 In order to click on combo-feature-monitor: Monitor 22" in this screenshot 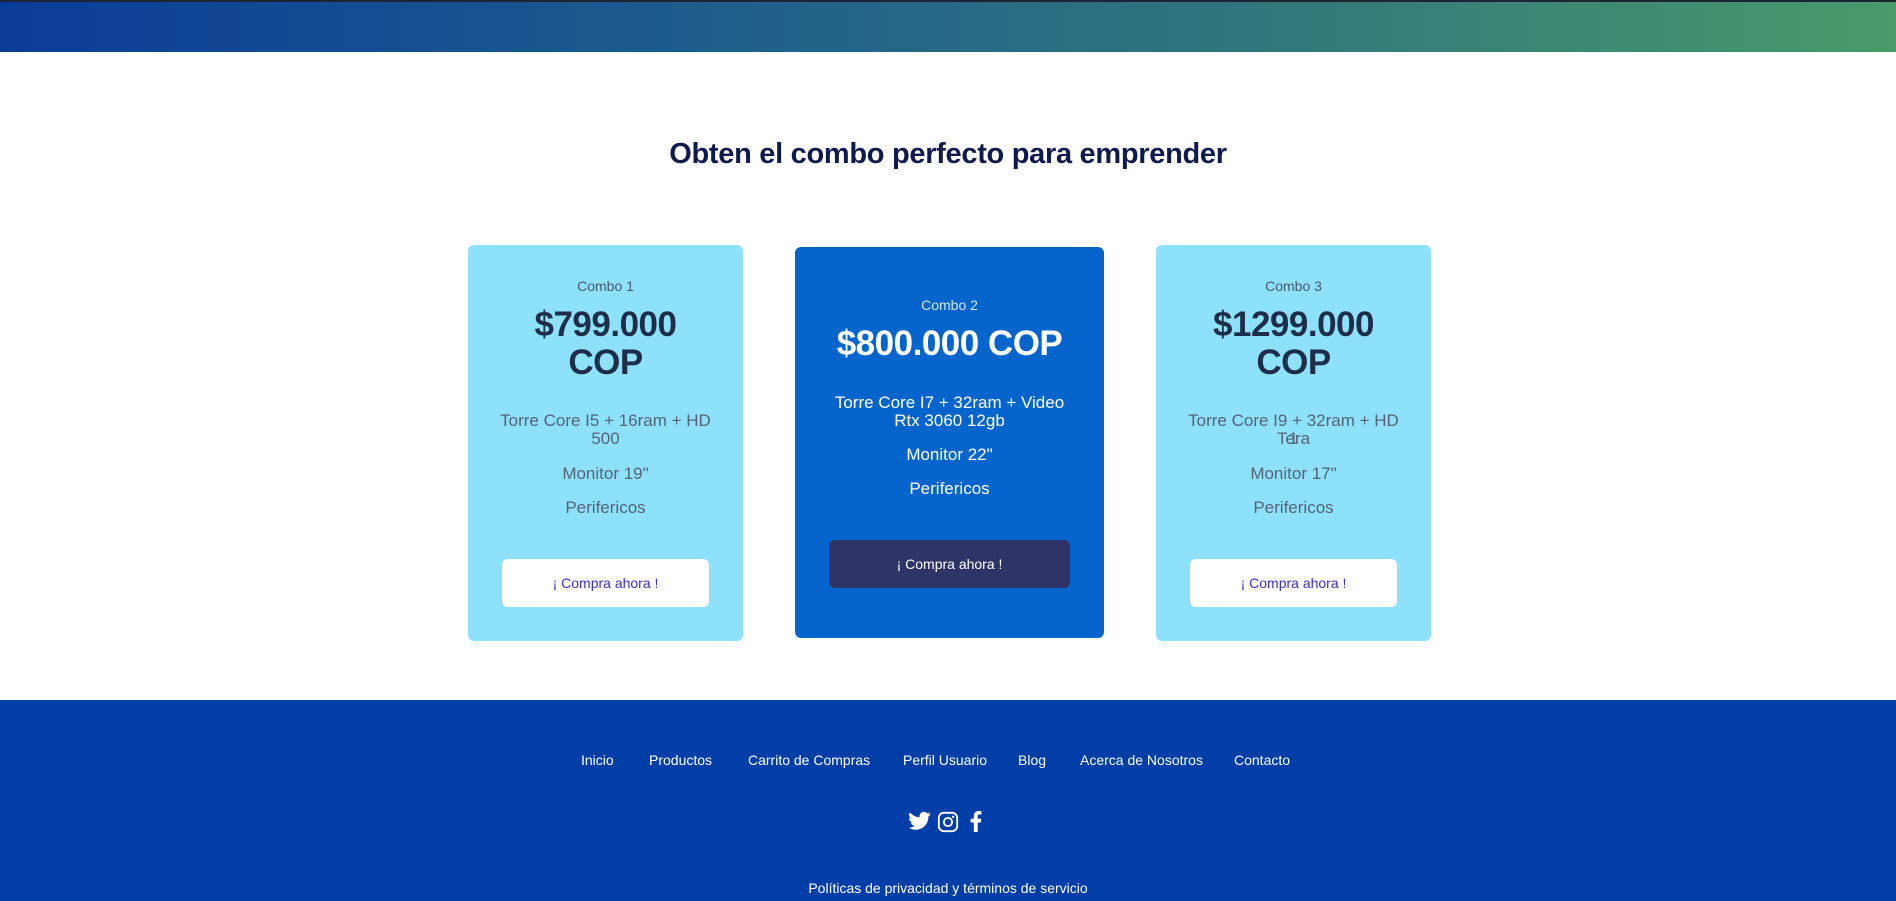, I will do `click(949, 454)`.